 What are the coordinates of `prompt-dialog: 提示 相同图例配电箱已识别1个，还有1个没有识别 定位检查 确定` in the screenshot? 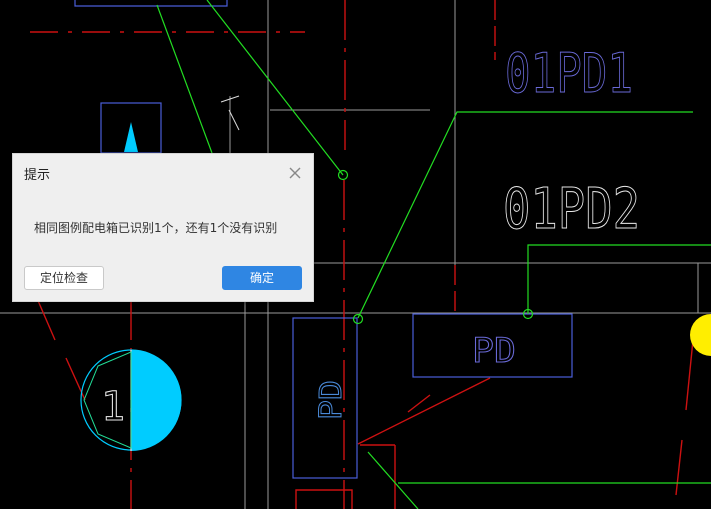 It's located at (163, 227).